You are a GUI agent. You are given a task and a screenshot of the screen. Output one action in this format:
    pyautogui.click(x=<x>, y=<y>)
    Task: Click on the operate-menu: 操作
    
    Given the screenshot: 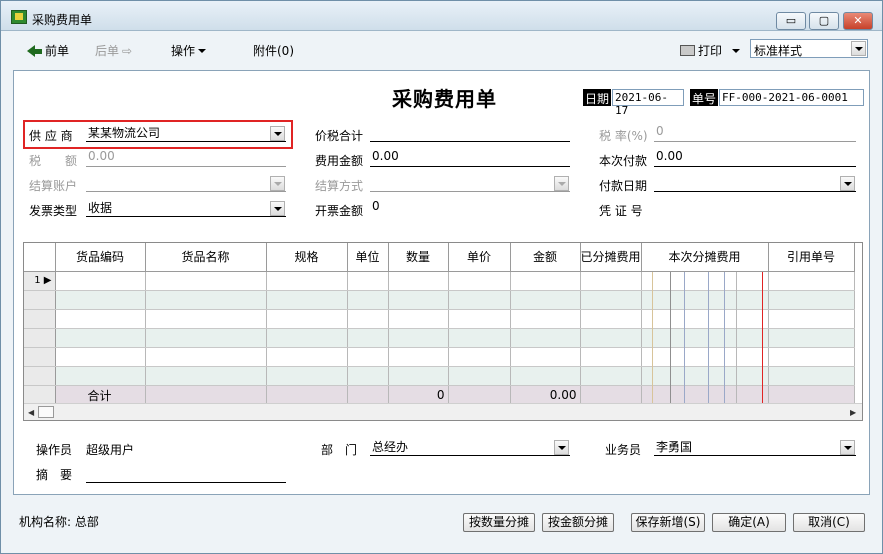 What is the action you would take?
    pyautogui.click(x=189, y=50)
    